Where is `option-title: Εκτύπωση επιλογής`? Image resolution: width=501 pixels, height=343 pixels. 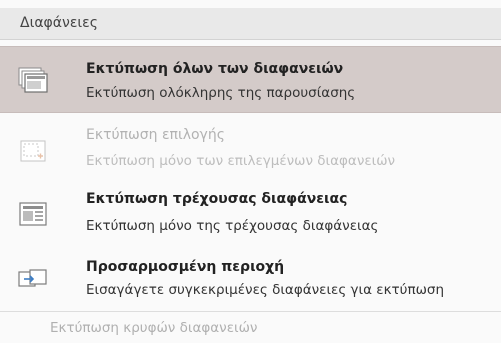
option-title: Εκτύπωση επιλογής is located at coordinates (155, 135).